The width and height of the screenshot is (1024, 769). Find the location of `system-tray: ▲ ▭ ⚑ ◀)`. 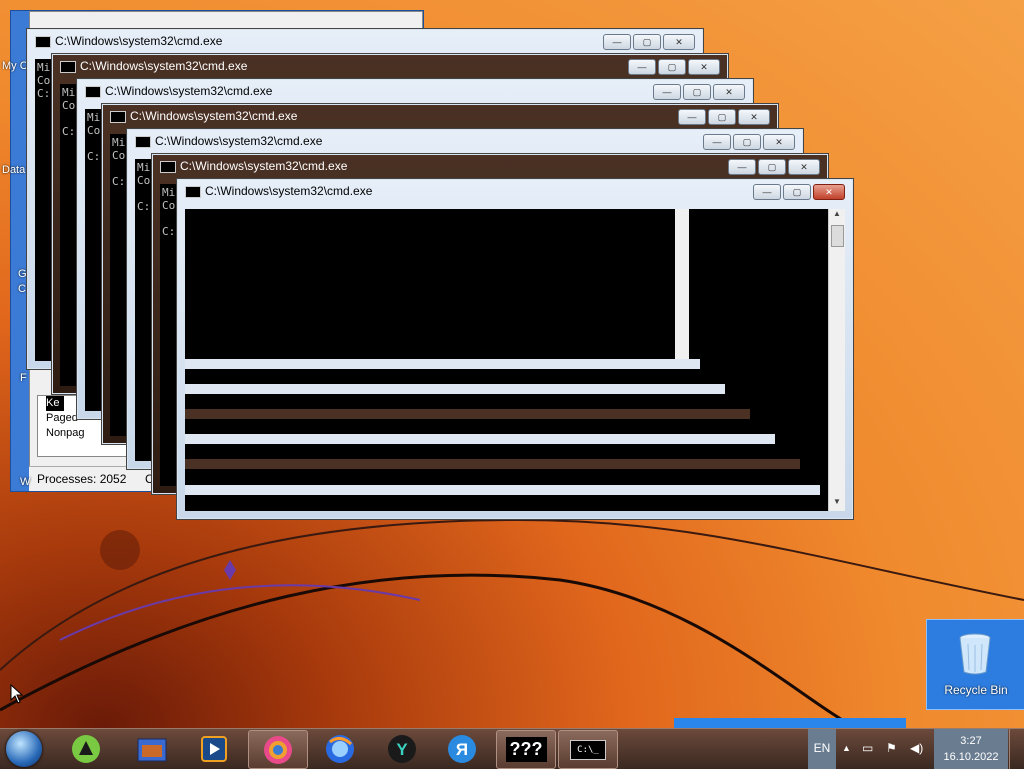

system-tray: ▲ ▭ ⚑ ◀) is located at coordinates (886, 749).